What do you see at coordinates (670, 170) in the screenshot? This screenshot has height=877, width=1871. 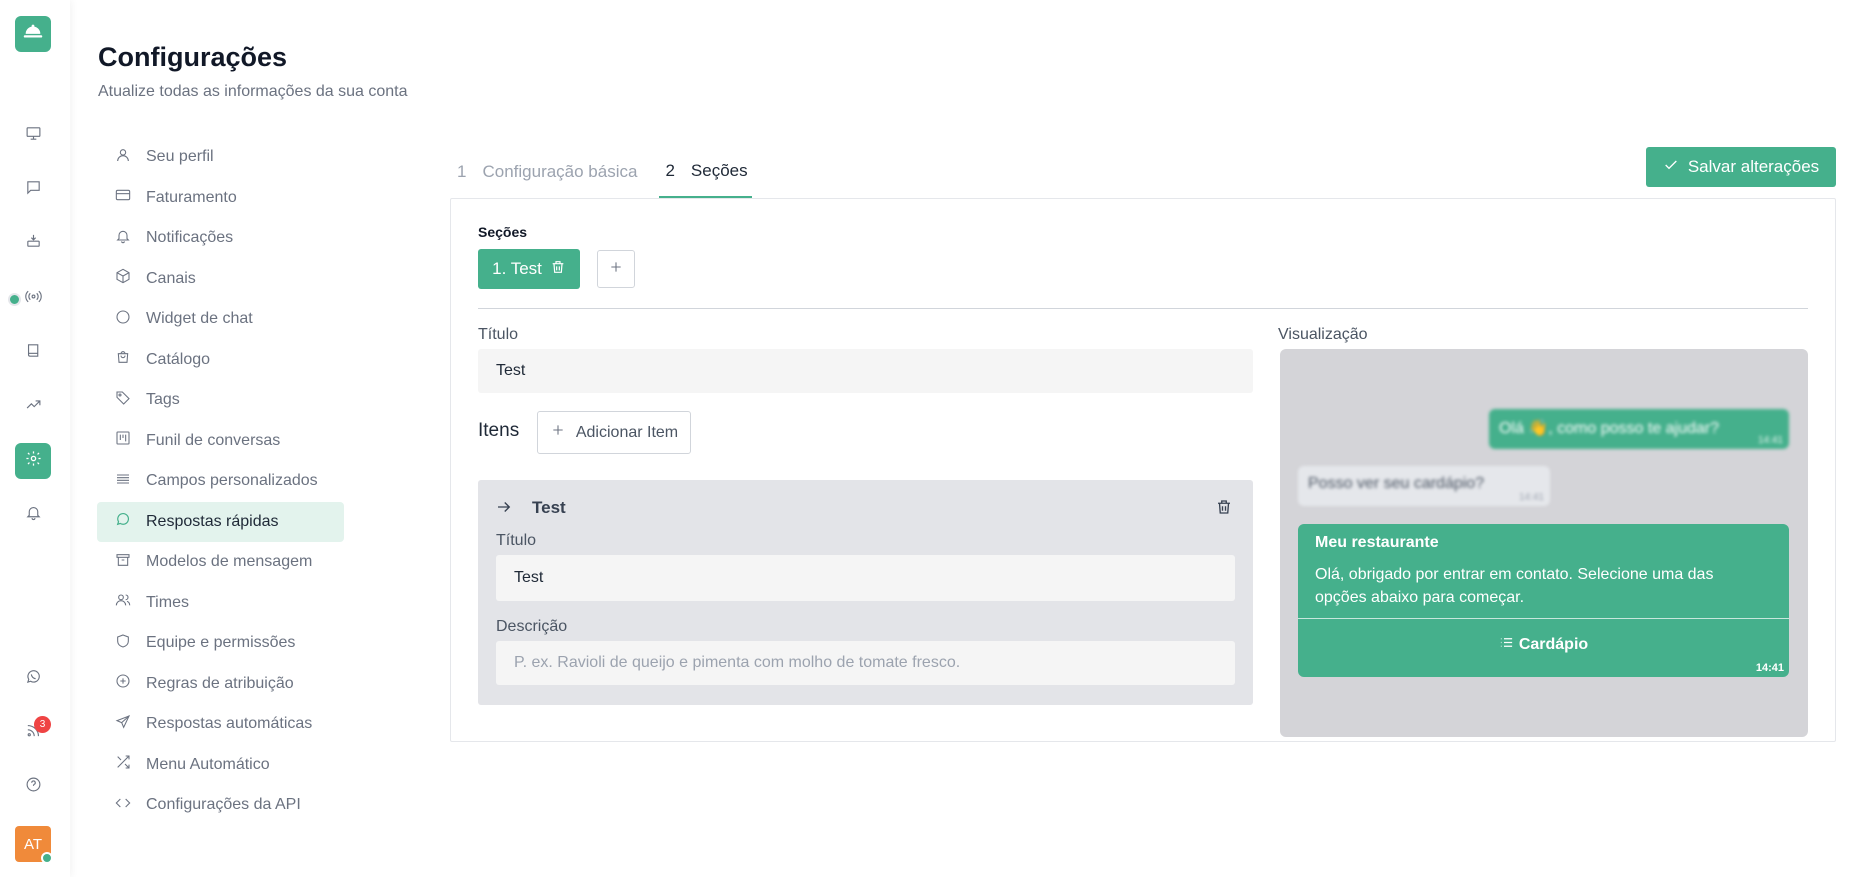 I see `tab-number: 2` at bounding box center [670, 170].